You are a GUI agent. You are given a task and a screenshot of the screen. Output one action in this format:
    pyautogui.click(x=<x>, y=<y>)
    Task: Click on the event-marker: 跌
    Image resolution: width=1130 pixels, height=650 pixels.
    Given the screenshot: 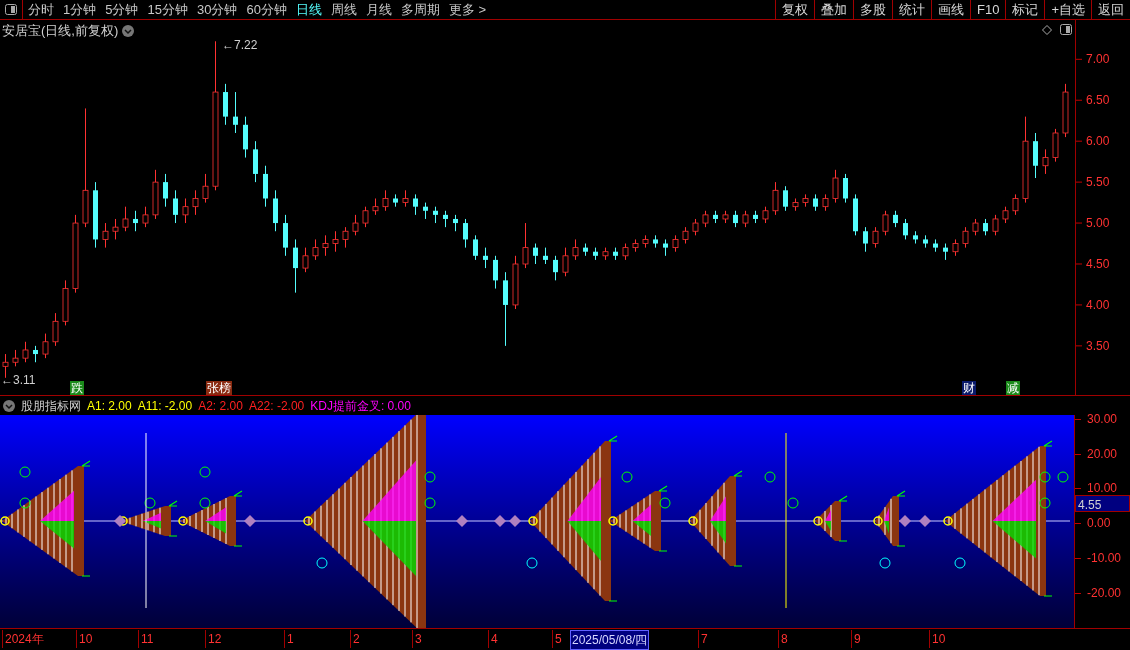 What is the action you would take?
    pyautogui.click(x=77, y=388)
    